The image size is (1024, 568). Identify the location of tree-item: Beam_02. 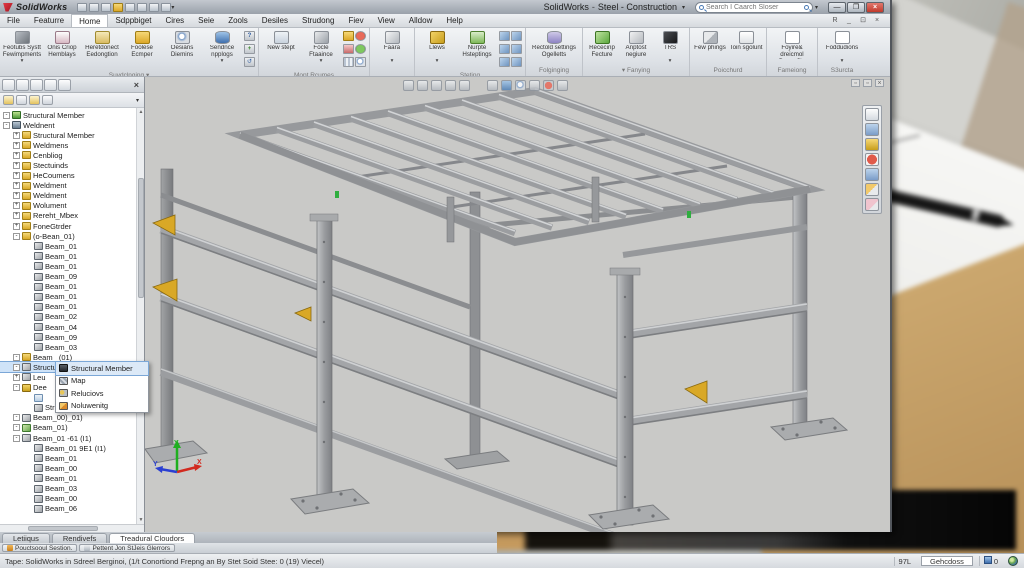
(68, 317).